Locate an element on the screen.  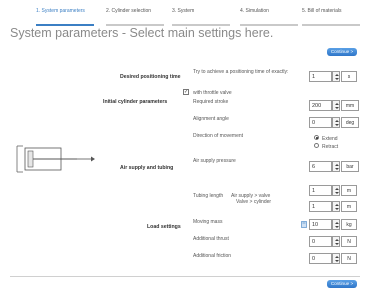
extend-radio is located at coordinates (316, 137).